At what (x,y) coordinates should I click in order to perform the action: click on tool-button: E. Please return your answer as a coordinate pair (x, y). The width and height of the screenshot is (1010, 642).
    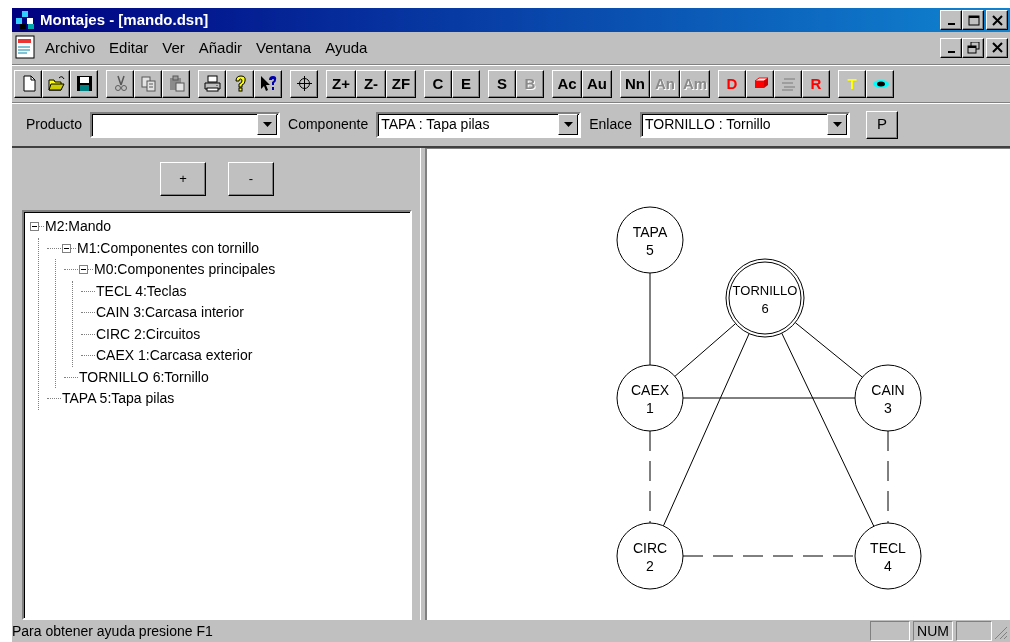
    Looking at the image, I should click on (466, 83).